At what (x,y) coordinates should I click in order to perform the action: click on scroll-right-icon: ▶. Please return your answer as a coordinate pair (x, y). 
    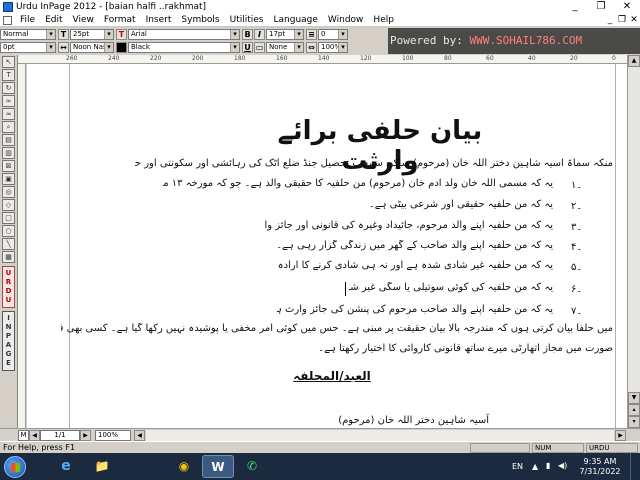
    Looking at the image, I should click on (620, 435).